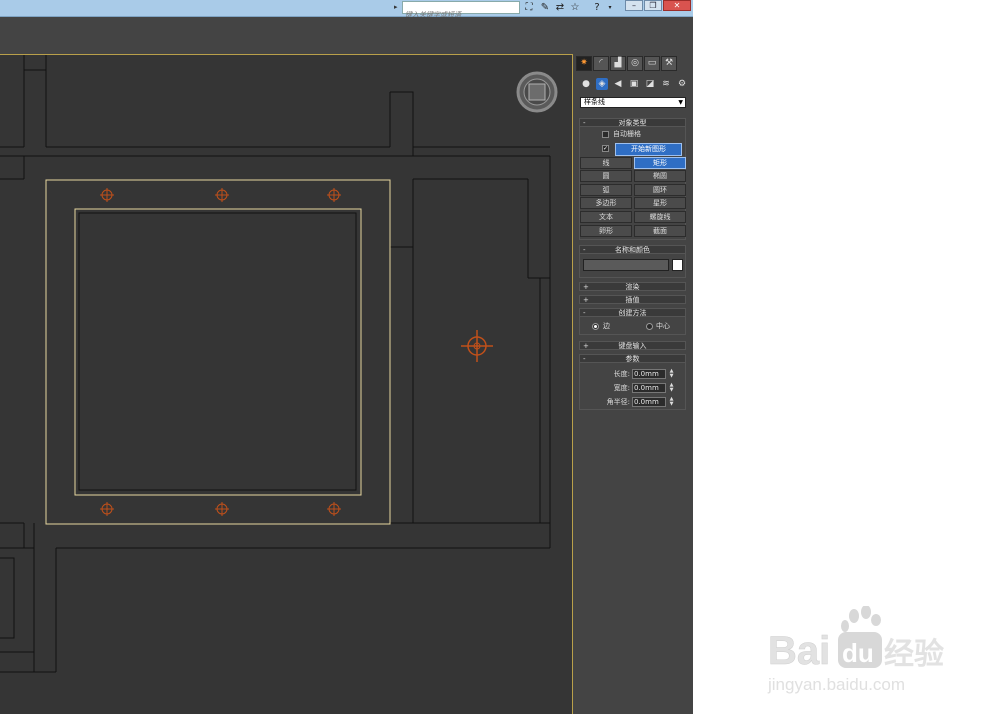  What do you see at coordinates (666, 84) in the screenshot?
I see `space-warps-icon: ≋` at bounding box center [666, 84].